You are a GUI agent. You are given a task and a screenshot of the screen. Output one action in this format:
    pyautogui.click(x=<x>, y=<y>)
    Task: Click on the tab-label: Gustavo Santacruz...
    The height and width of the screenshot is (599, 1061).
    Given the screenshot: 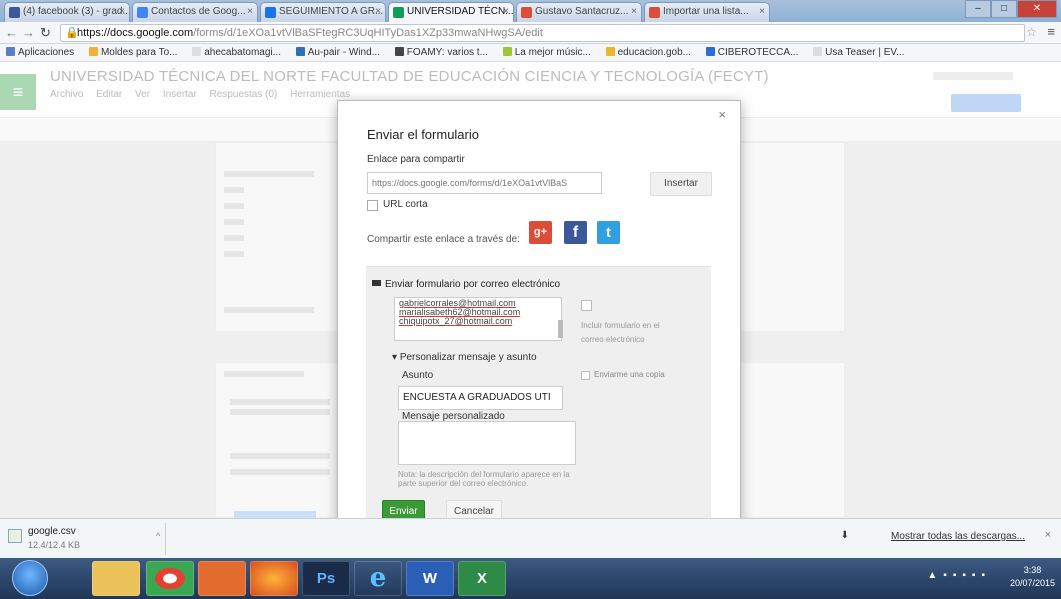 What is the action you would take?
    pyautogui.click(x=582, y=11)
    